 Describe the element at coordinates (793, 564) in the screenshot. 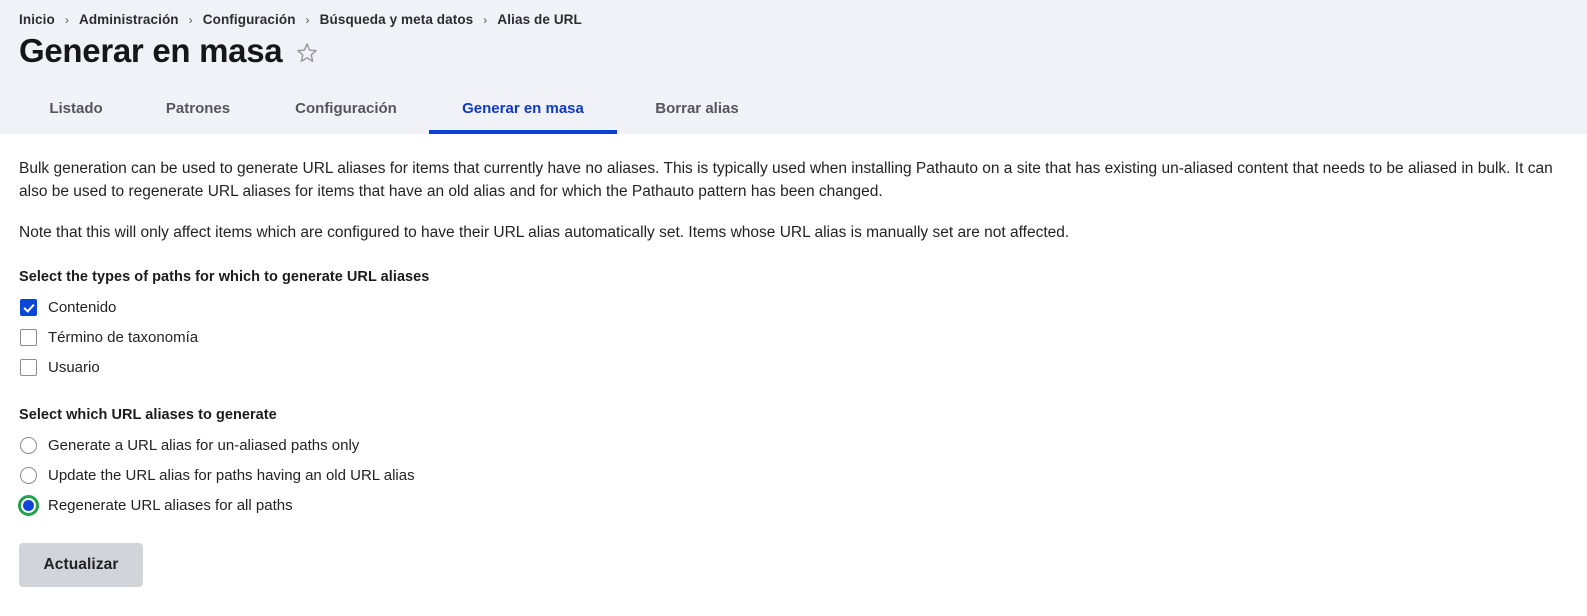

I see `submit-row: Actualizar` at that location.